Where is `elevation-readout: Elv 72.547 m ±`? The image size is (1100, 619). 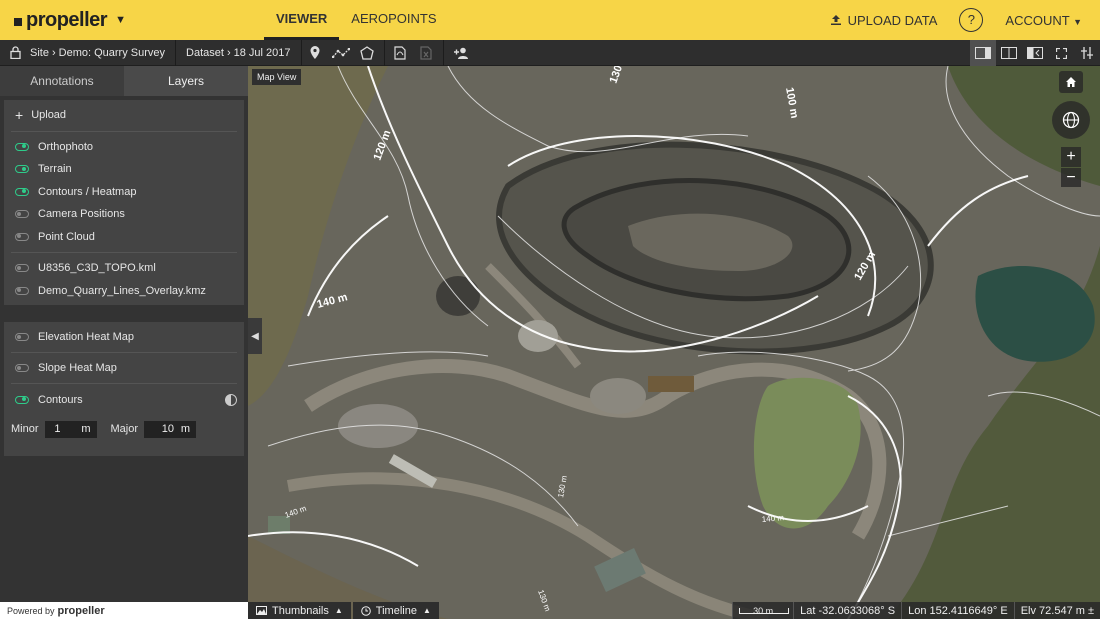
elevation-readout: Elv 72.547 m ± is located at coordinates (1056, 610).